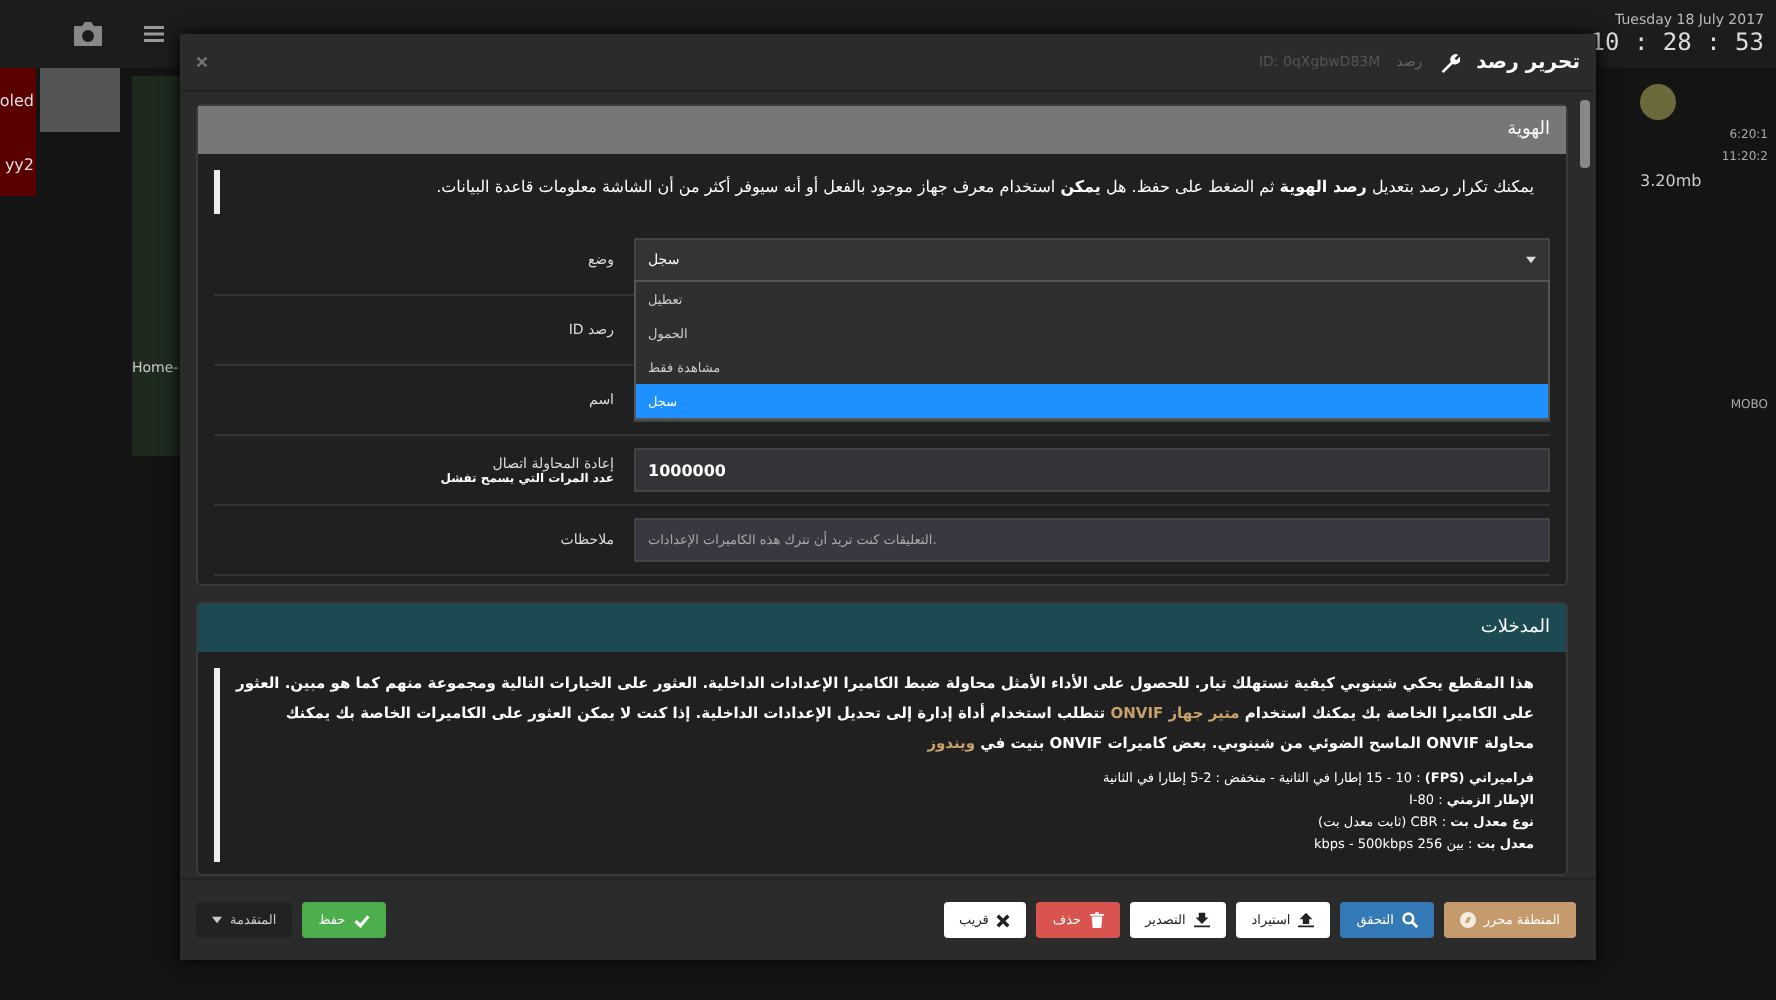  Describe the element at coordinates (80, 100) in the screenshot. I see `photo-placeholder` at that location.